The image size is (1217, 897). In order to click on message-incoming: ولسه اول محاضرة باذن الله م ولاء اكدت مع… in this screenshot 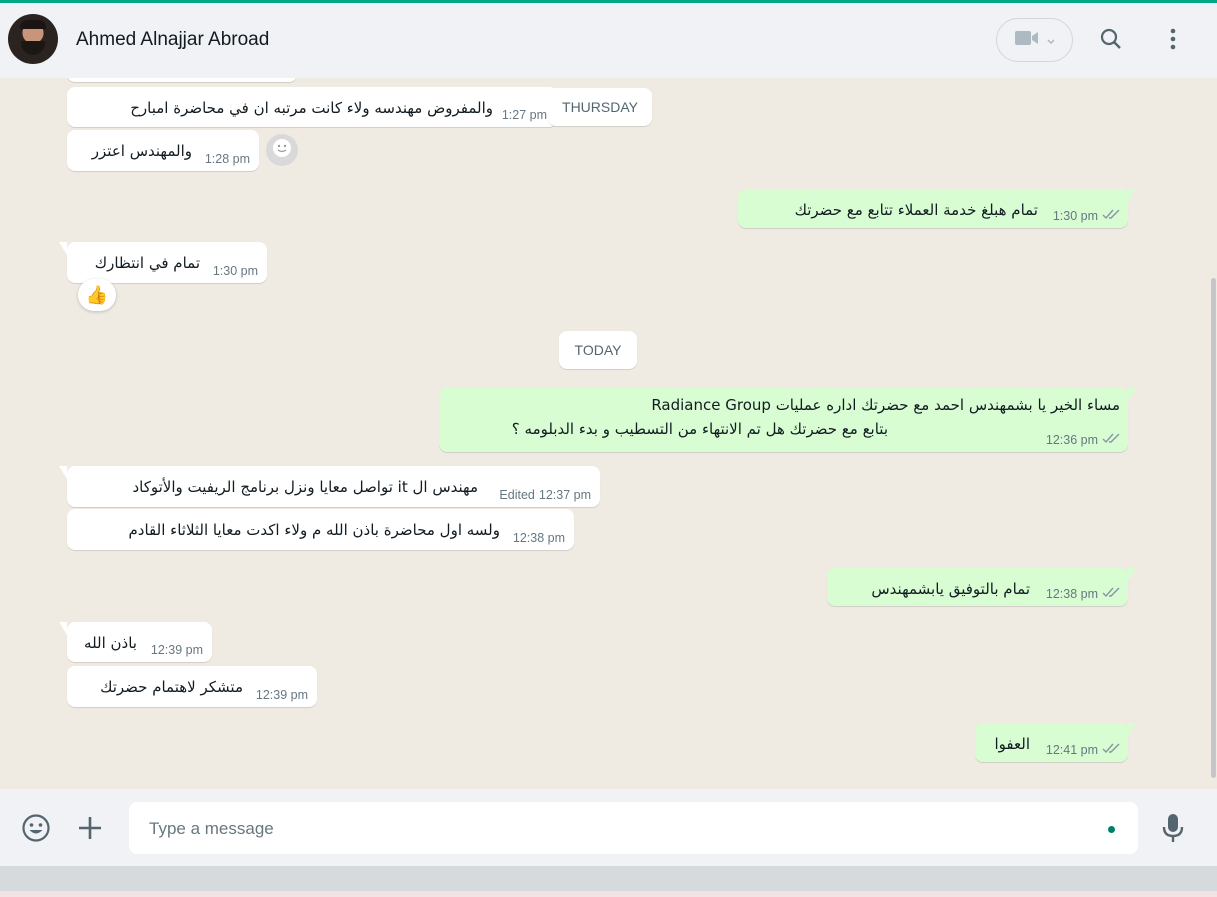, I will do `click(320, 529)`.